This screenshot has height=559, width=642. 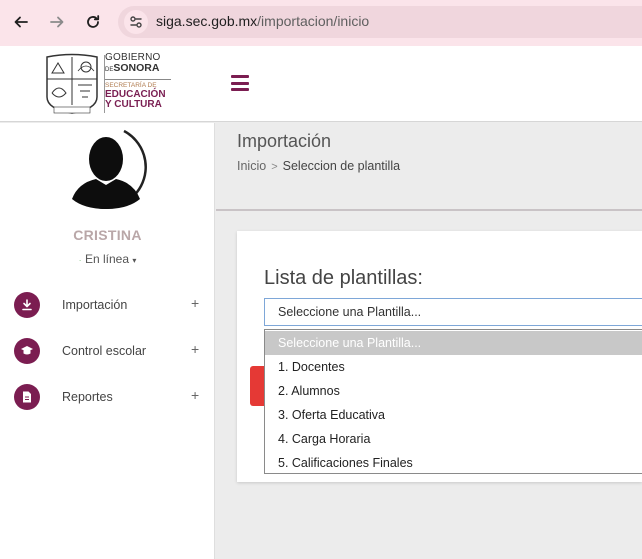 What do you see at coordinates (313, 21) in the screenshot?
I see `url-path: /importacion/inicio` at bounding box center [313, 21].